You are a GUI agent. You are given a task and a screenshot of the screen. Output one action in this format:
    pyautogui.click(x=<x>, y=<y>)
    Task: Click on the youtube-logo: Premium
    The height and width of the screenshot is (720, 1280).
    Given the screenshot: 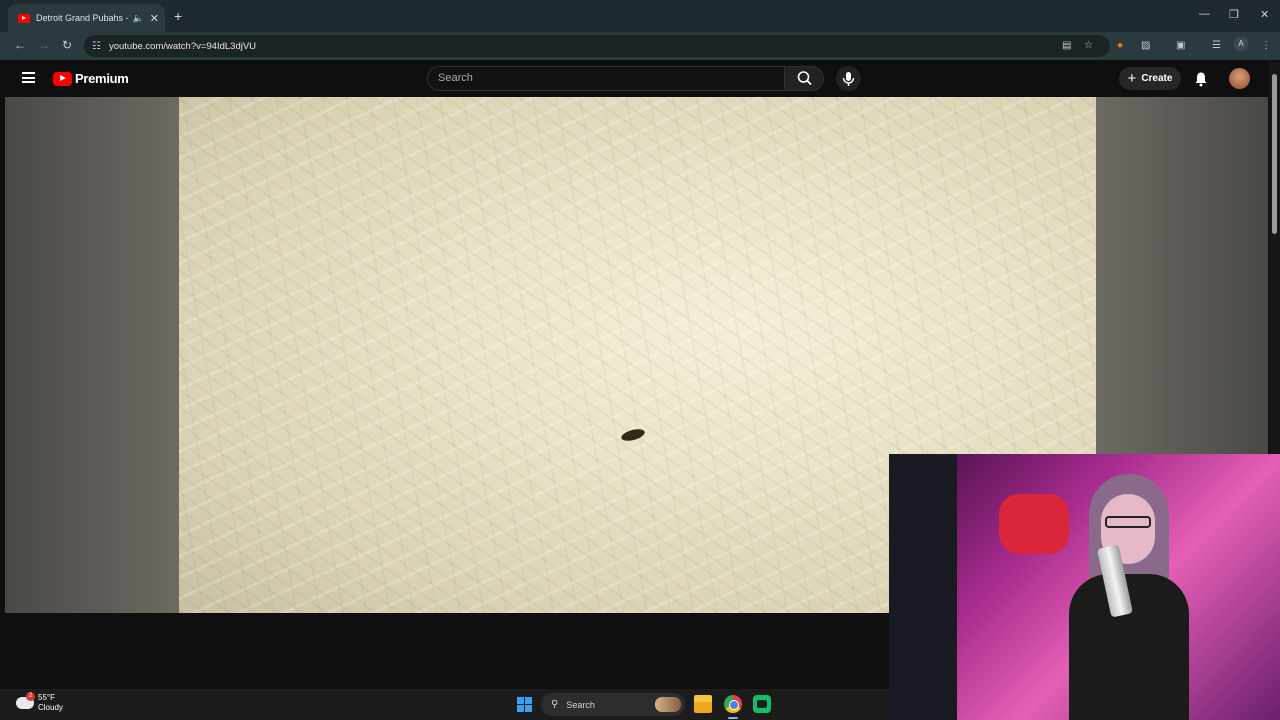 What is the action you would take?
    pyautogui.click(x=91, y=78)
    